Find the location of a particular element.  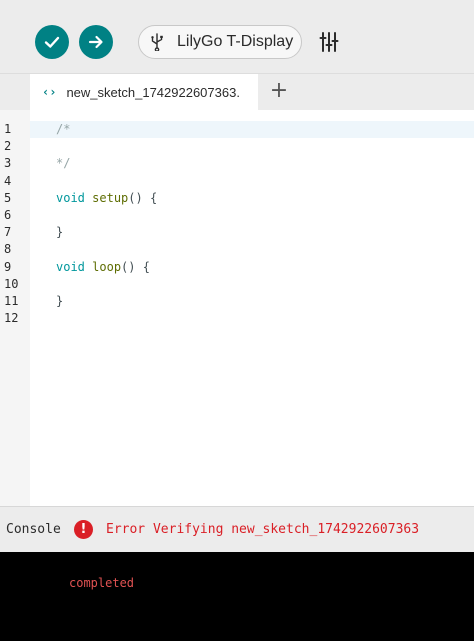

code-line: */ is located at coordinates (63, 163).